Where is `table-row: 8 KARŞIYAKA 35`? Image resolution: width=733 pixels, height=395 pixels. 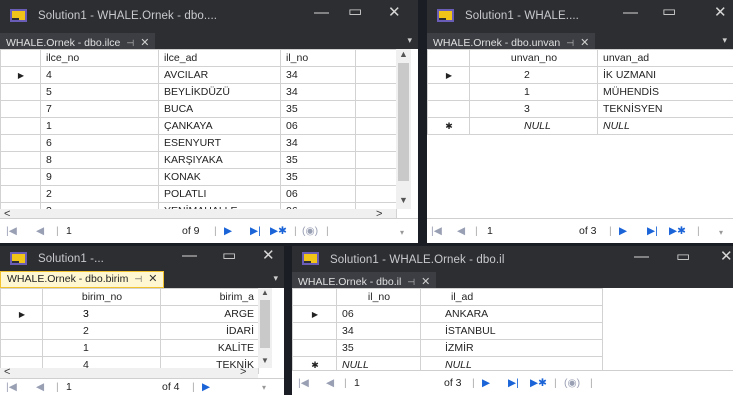
table-row: 8 KARŞIYAKA 35 is located at coordinates (198, 160).